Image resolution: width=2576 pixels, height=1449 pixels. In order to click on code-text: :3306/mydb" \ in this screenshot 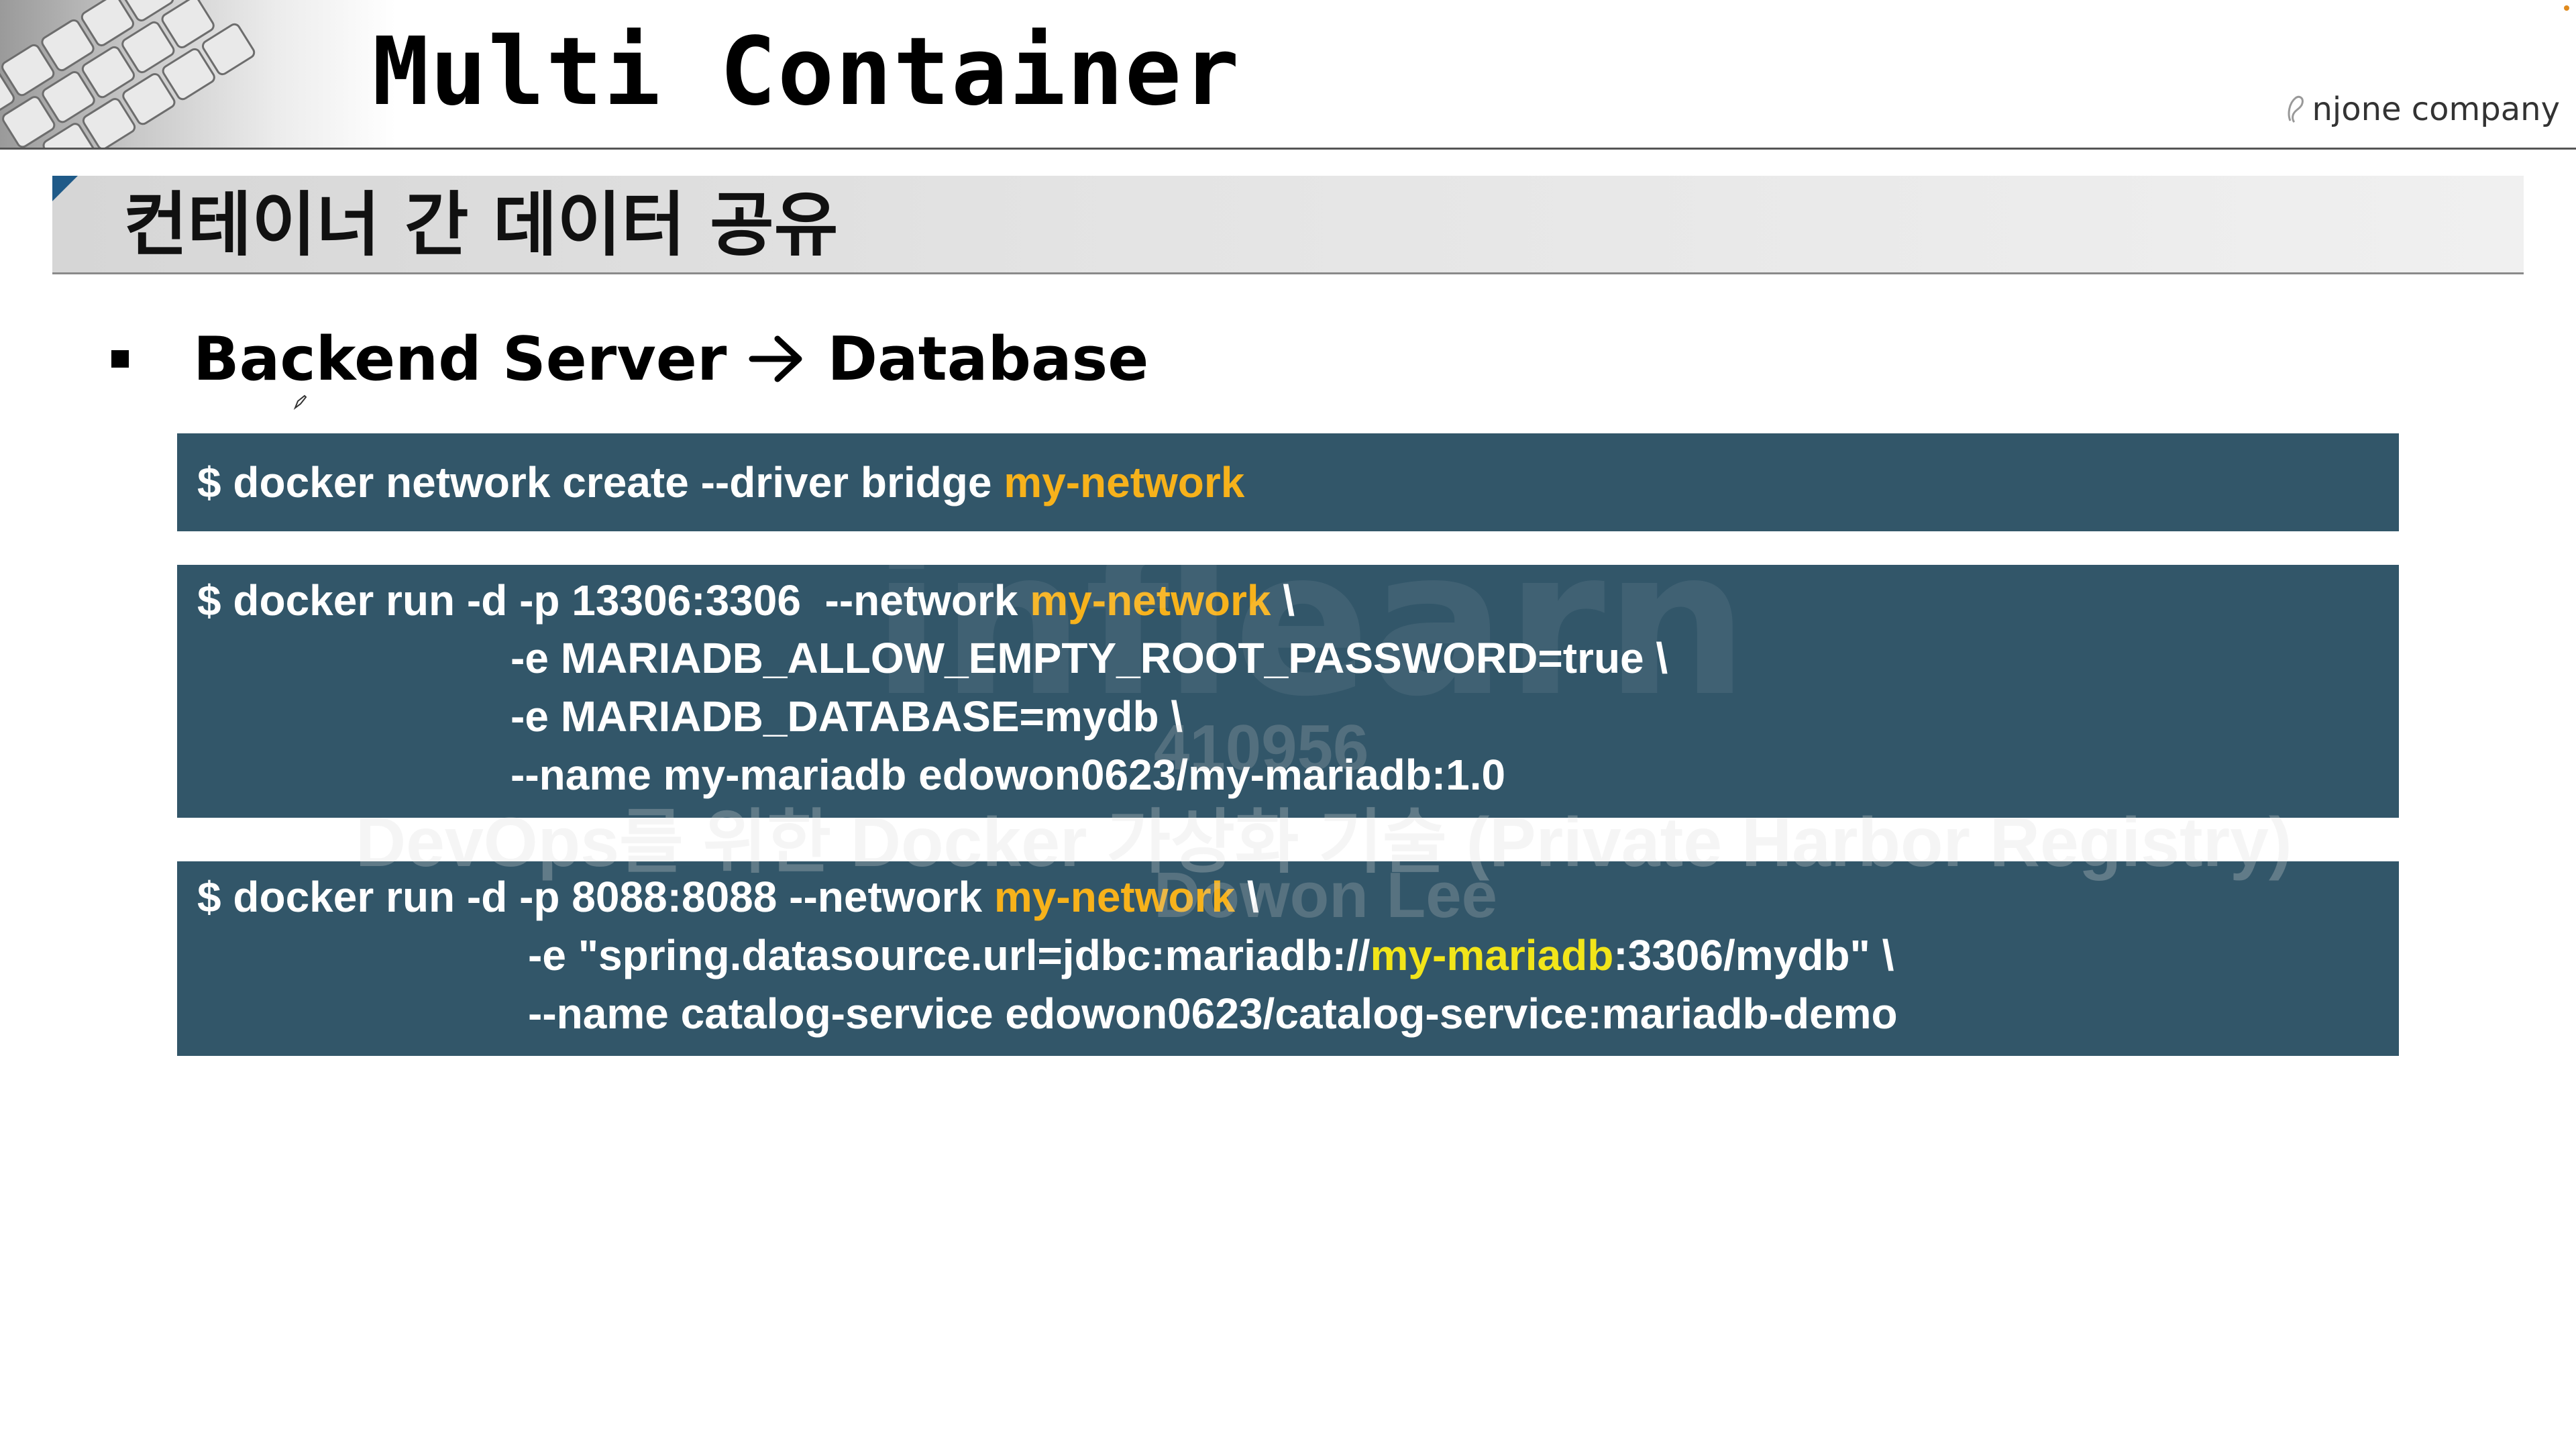, I will do `click(1753, 955)`.